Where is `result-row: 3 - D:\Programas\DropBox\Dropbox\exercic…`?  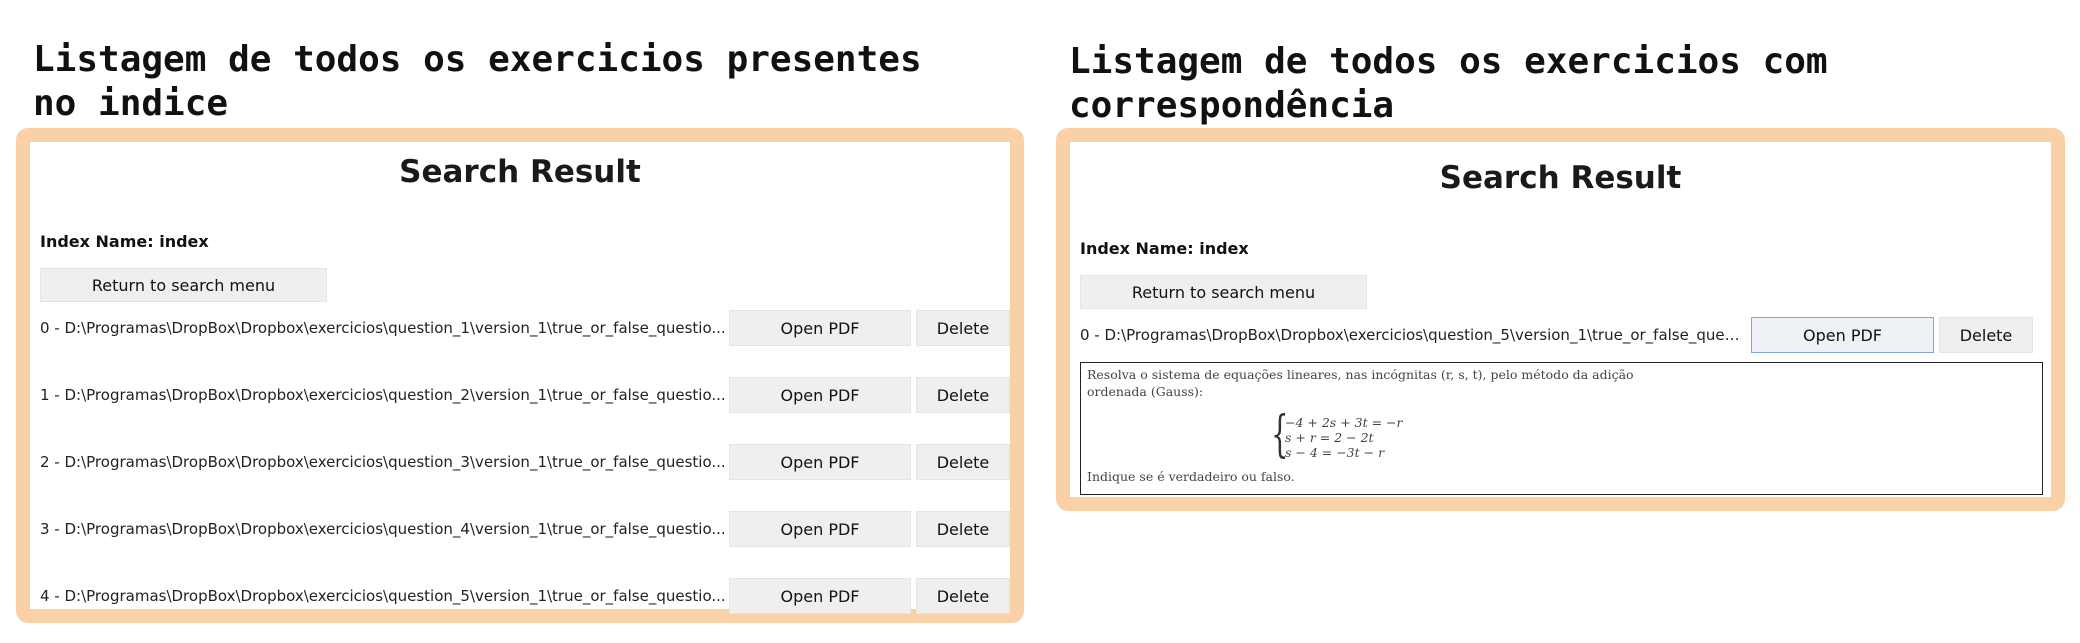 result-row: 3 - D:\Programas\DropBox\Dropbox\exercic… is located at coordinates (520, 529).